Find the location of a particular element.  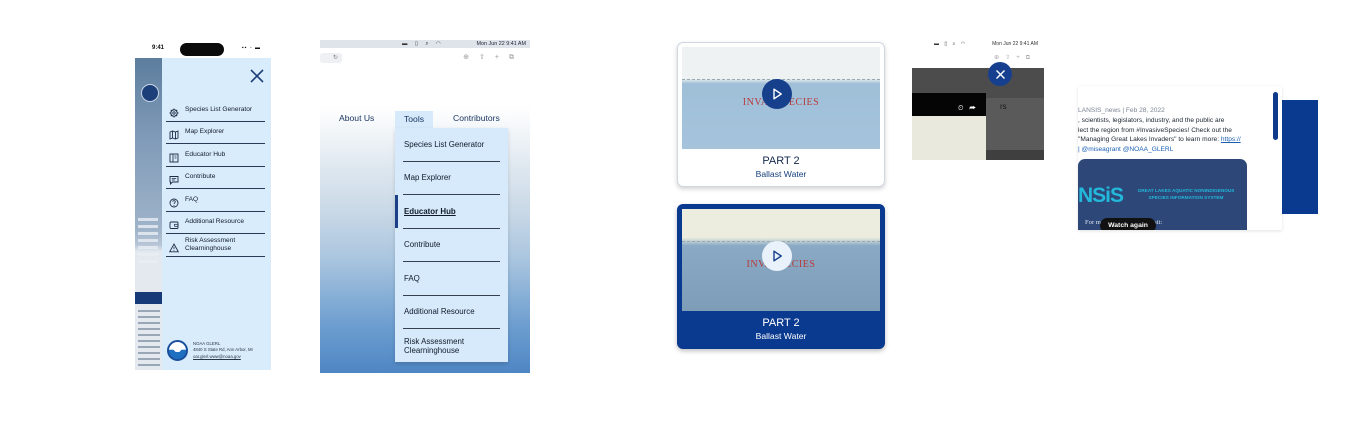

nsis-logo: NSiS is located at coordinates (1101, 195).